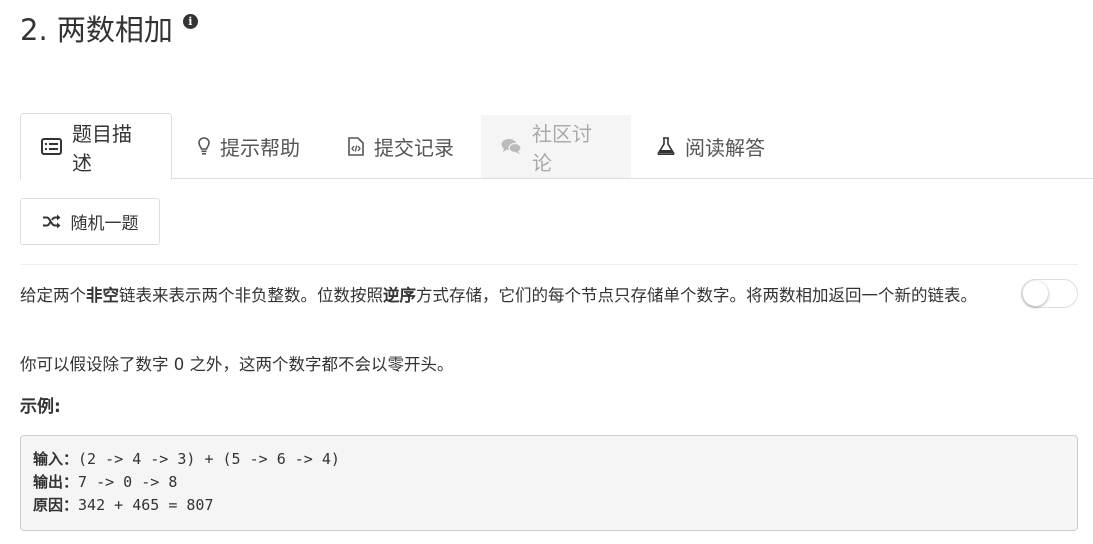  I want to click on random-question-button: 随机一题, so click(90, 221).